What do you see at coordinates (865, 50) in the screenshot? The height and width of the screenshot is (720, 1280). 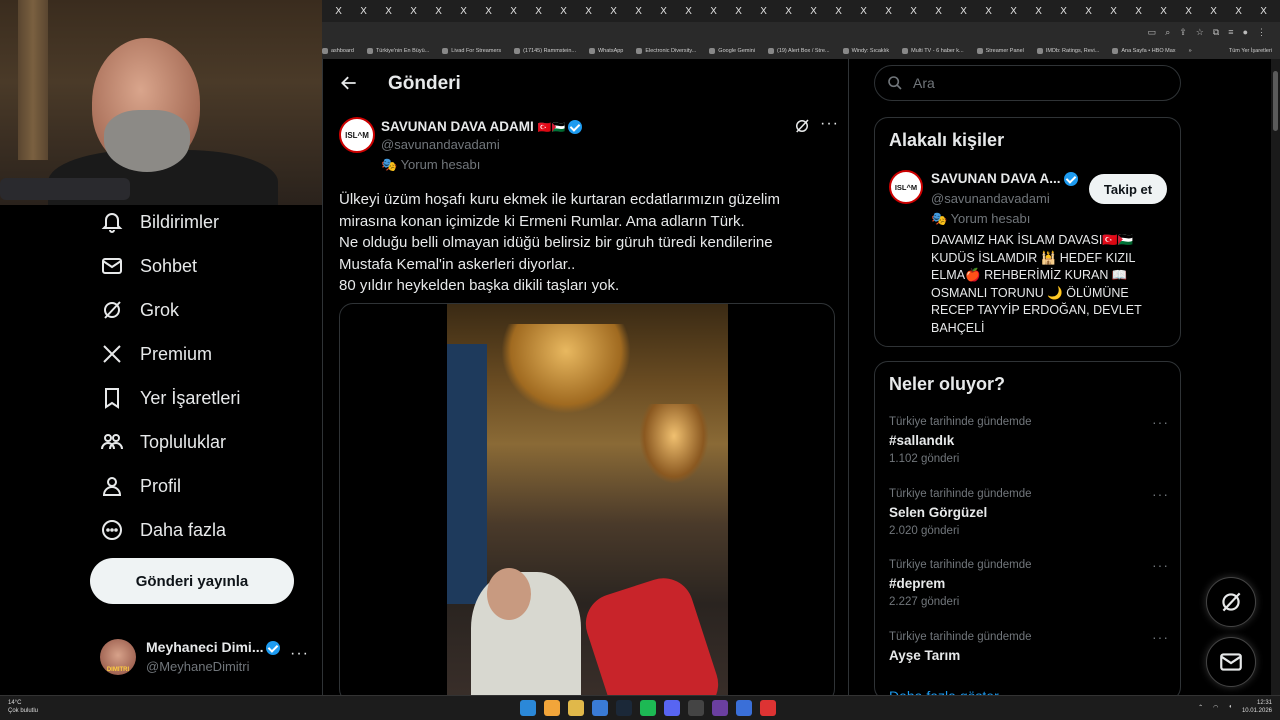 I see `bookmark-item: Windy: Sıcaklık` at bounding box center [865, 50].